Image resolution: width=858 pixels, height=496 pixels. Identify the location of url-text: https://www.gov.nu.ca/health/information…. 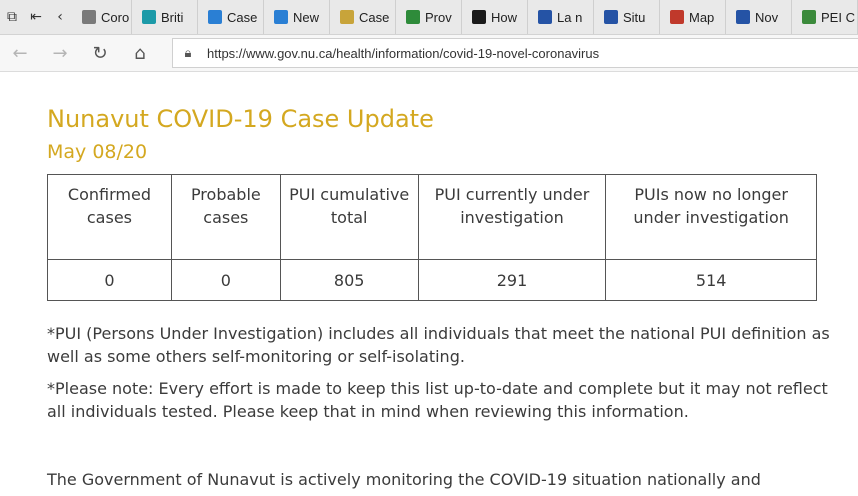
(403, 53).